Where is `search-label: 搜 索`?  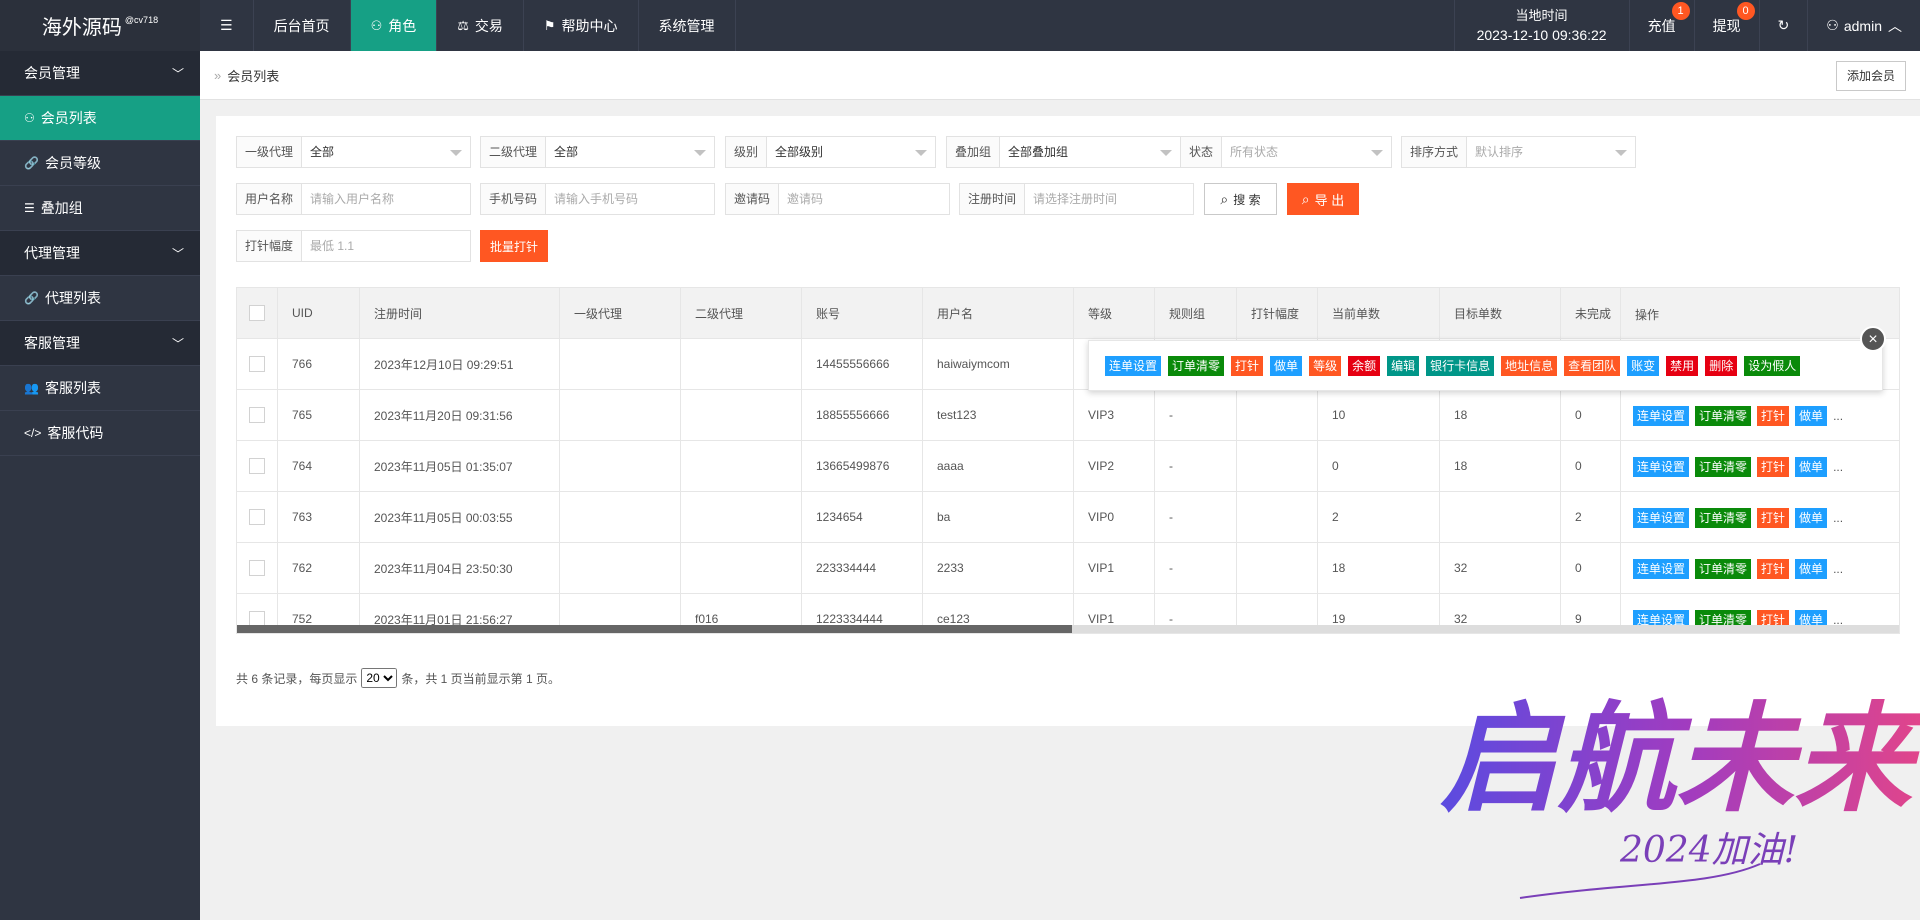 search-label: 搜 索 is located at coordinates (1247, 199).